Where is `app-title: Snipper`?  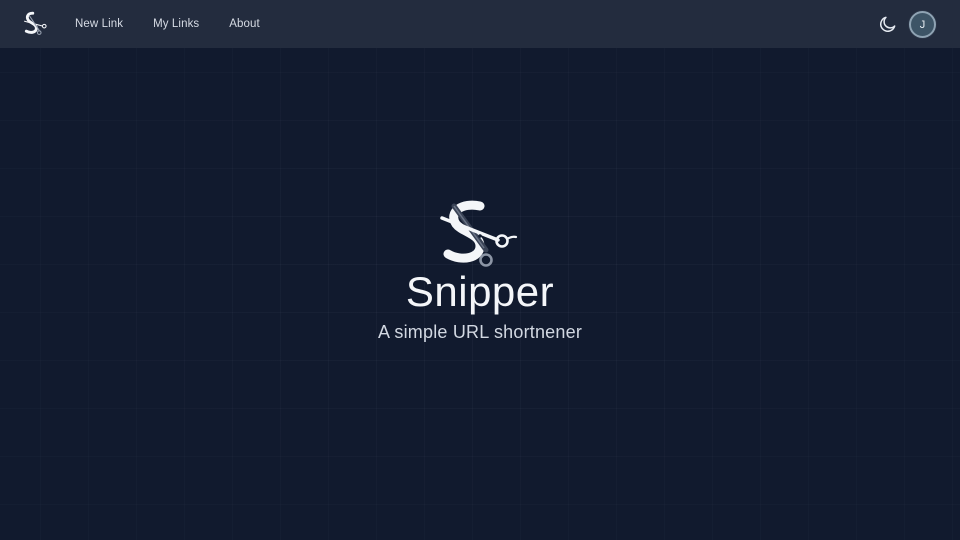 app-title: Snipper is located at coordinates (480, 291).